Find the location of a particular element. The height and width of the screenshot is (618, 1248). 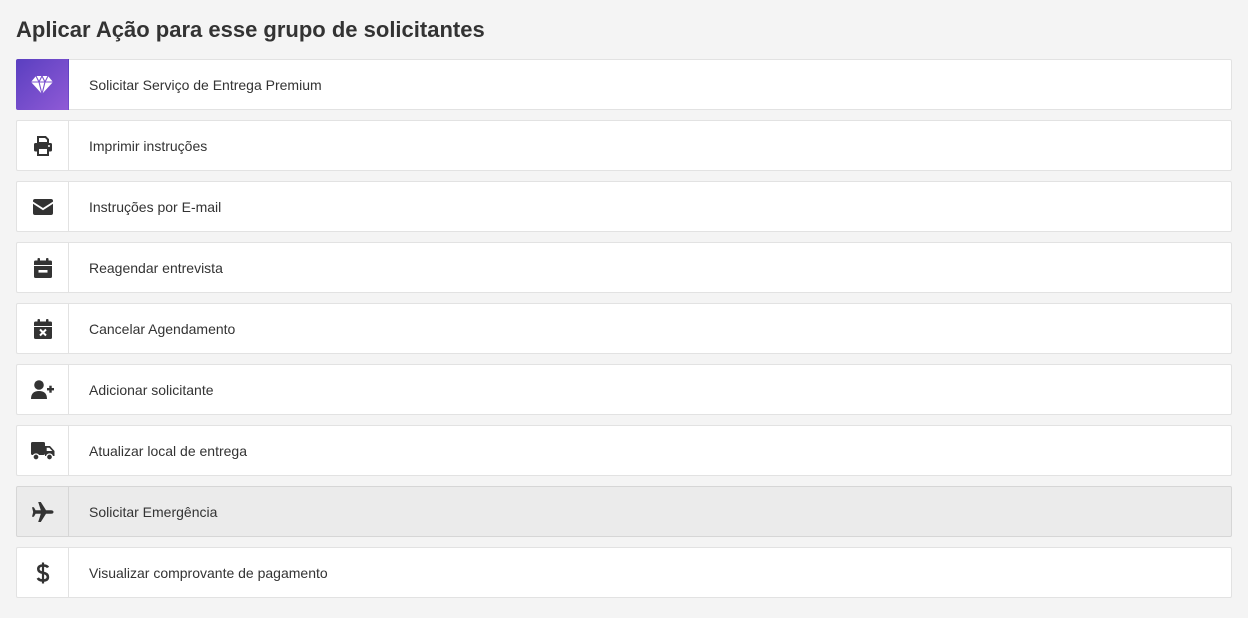

action-label: Visualizar comprovante de pagamento is located at coordinates (208, 572).